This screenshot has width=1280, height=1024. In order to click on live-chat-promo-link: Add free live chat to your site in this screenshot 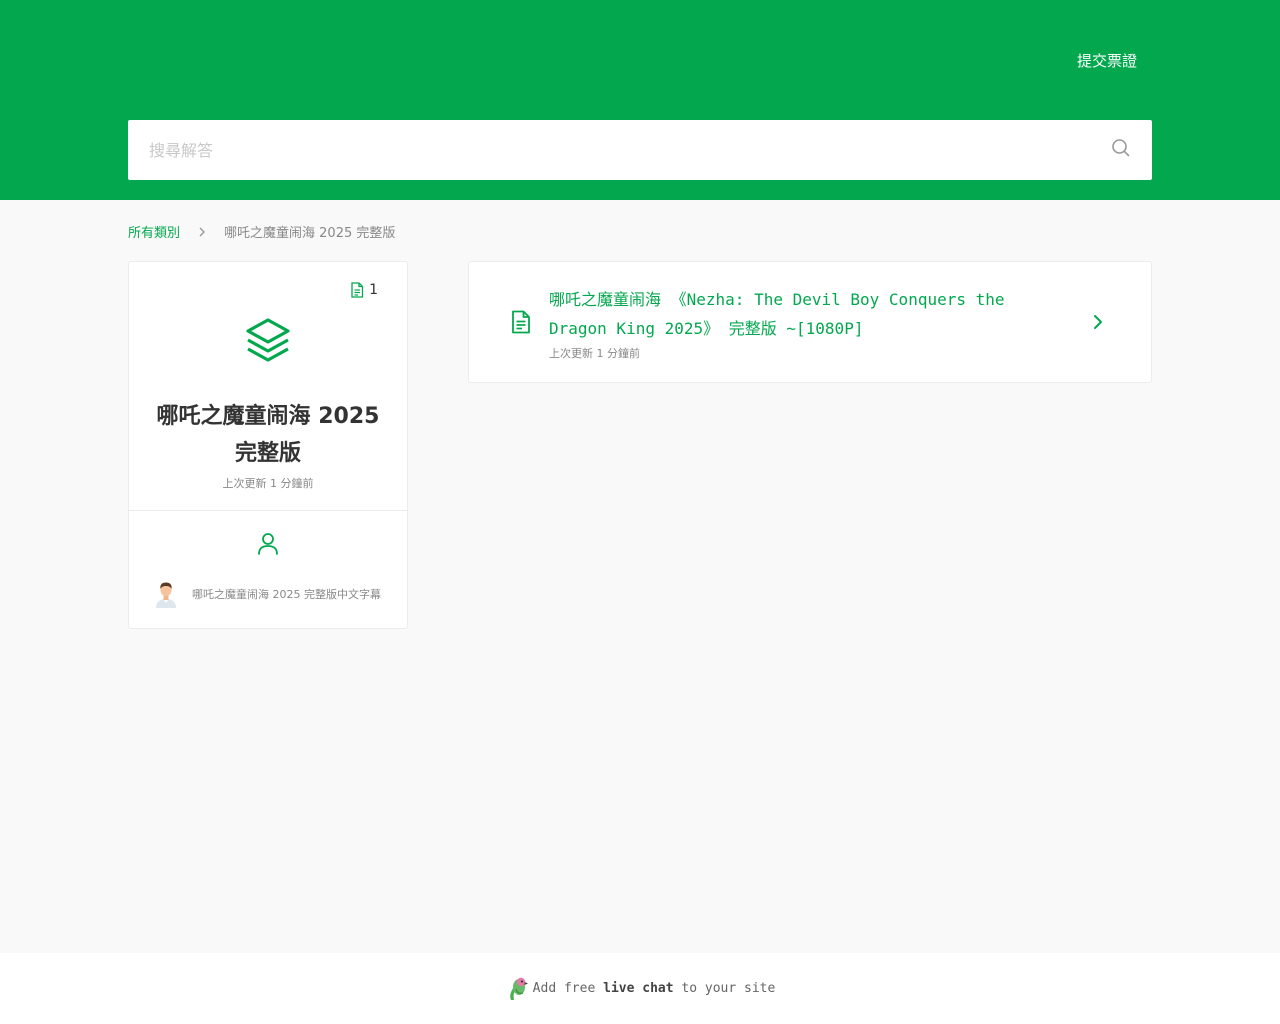, I will do `click(640, 989)`.